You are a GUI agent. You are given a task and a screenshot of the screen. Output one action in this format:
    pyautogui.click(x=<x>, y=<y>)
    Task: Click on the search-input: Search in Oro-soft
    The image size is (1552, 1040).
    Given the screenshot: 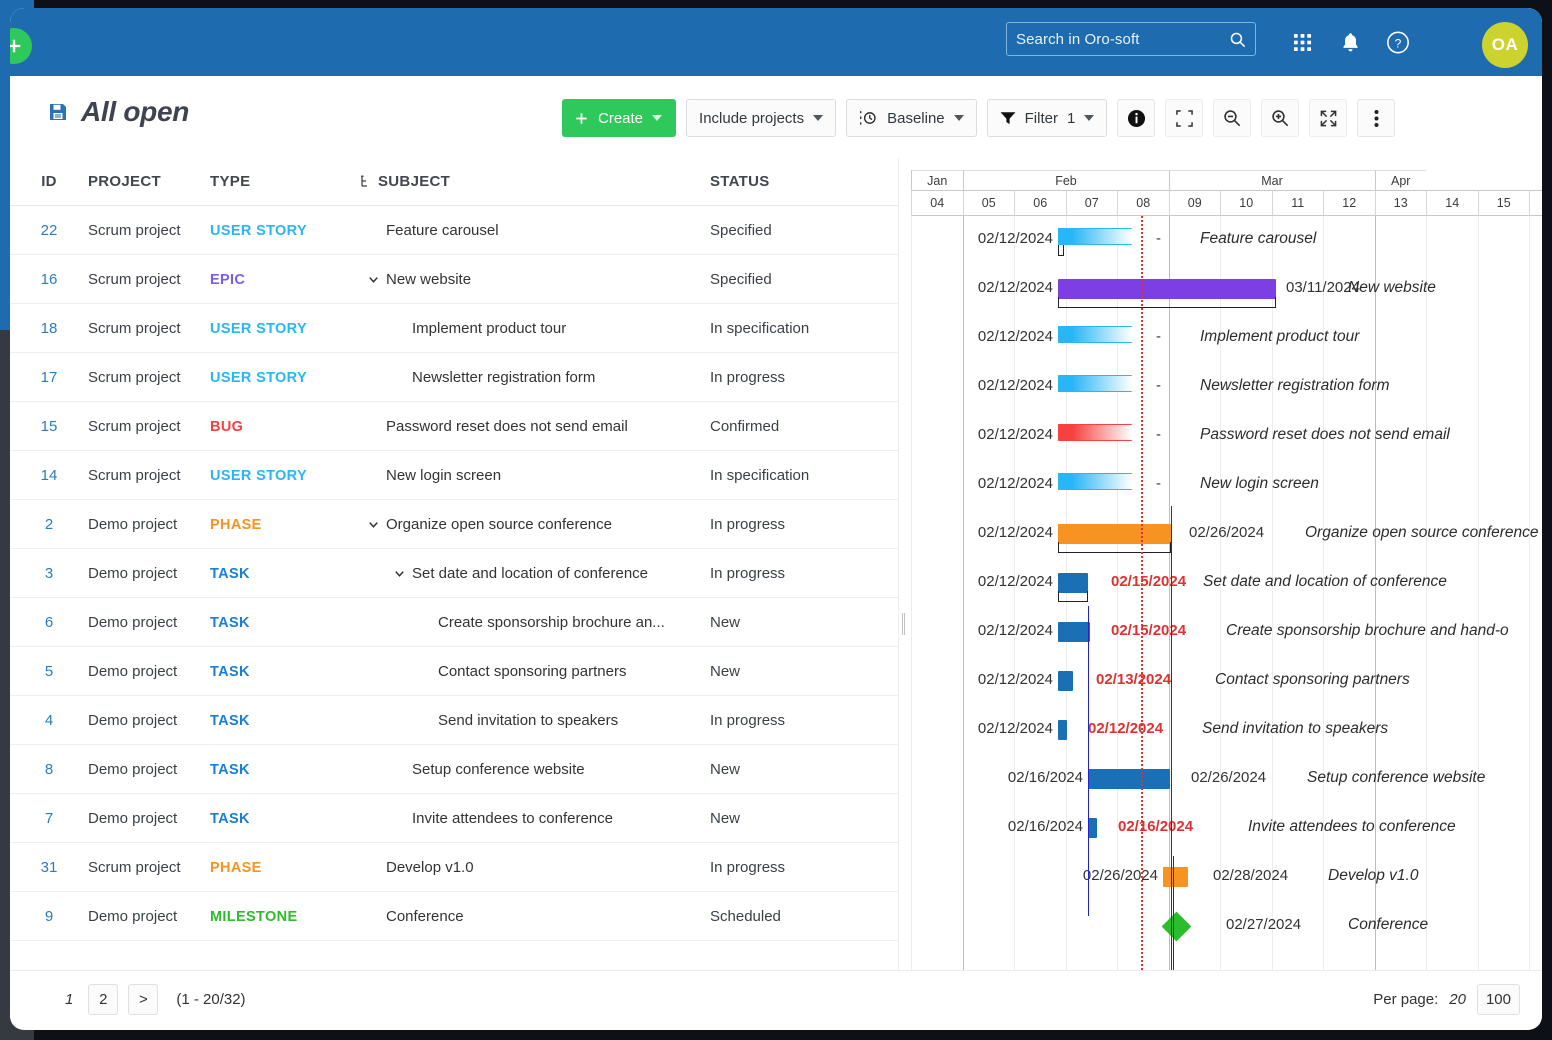 What is the action you would take?
    pyautogui.click(x=1131, y=39)
    